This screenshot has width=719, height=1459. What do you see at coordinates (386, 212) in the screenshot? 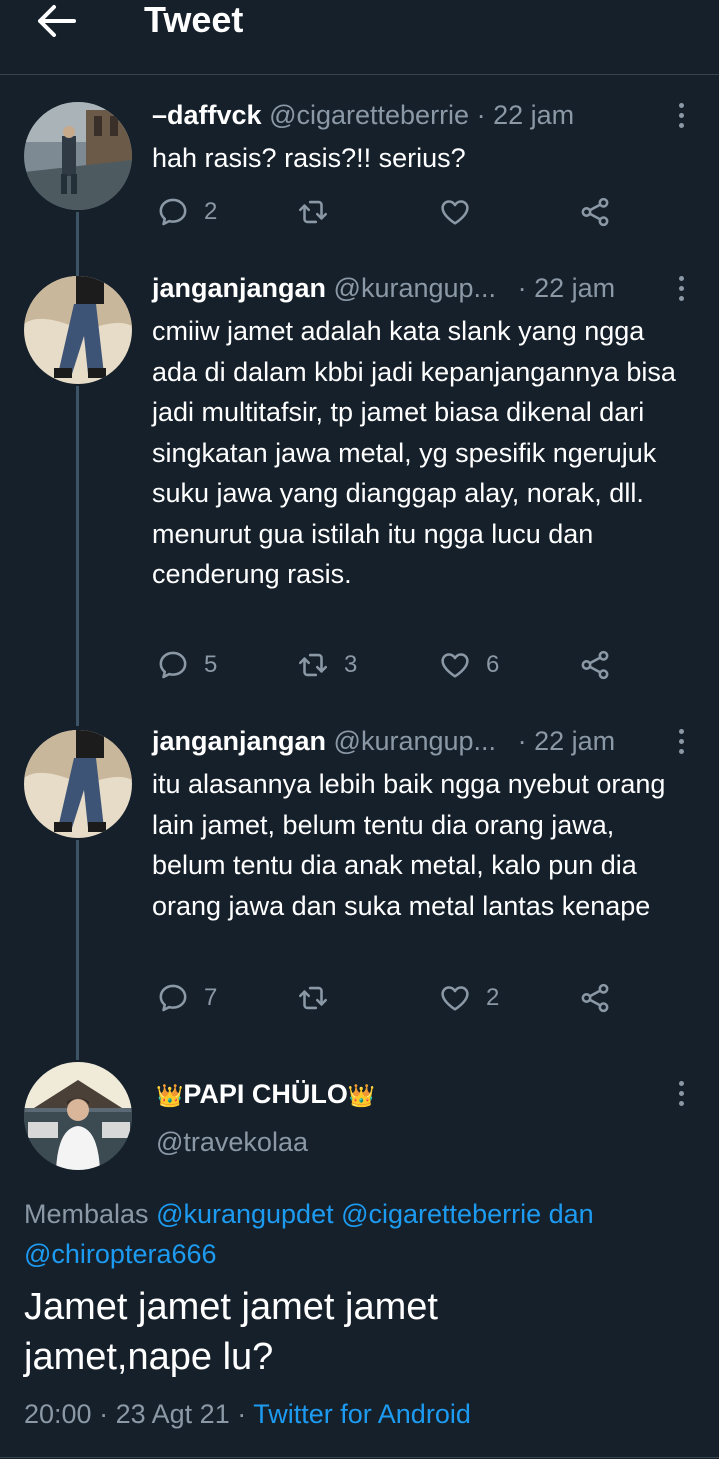
I see `tweet-actions: 2` at bounding box center [386, 212].